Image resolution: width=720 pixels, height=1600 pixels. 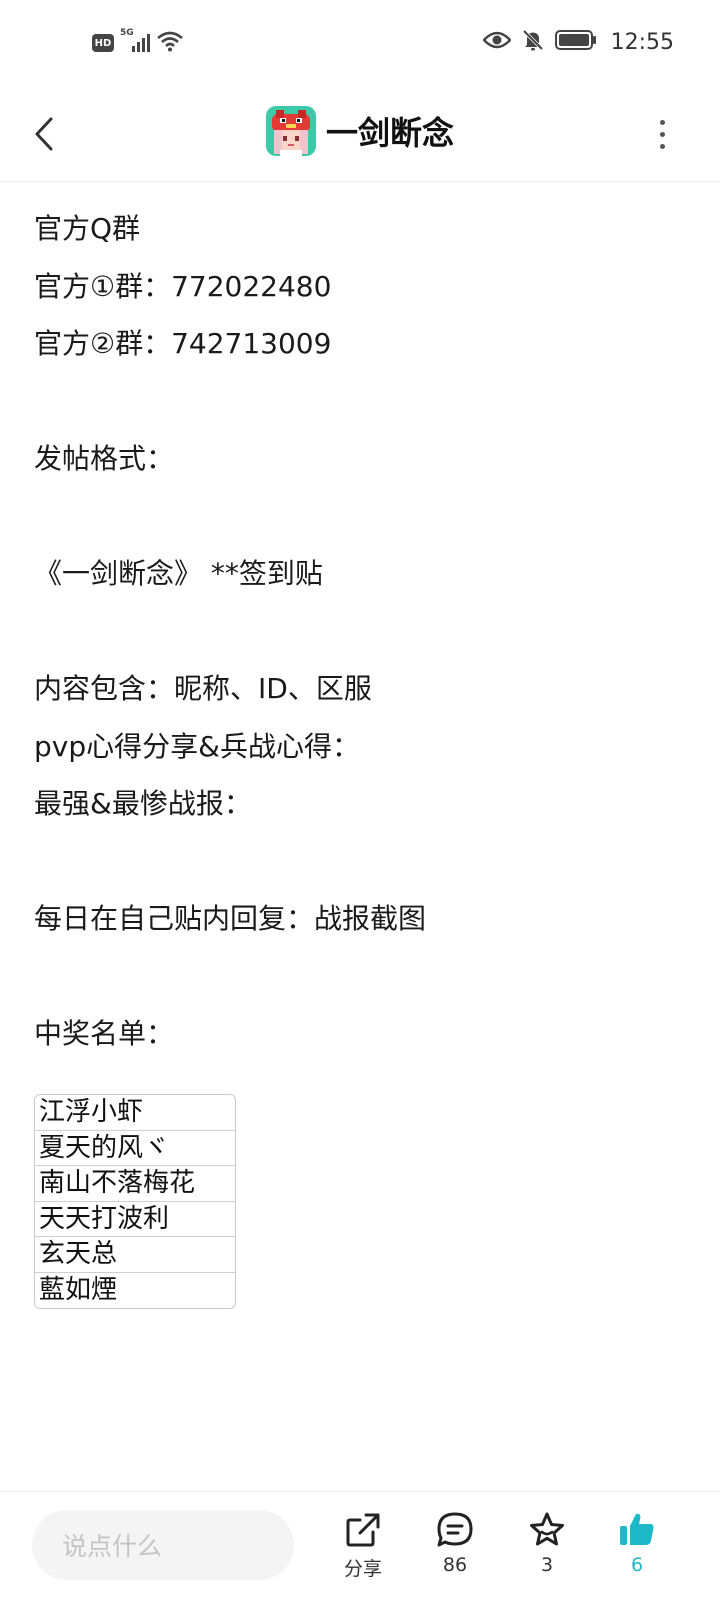 What do you see at coordinates (389, 133) in the screenshot?
I see `page-title: 一剑断念` at bounding box center [389, 133].